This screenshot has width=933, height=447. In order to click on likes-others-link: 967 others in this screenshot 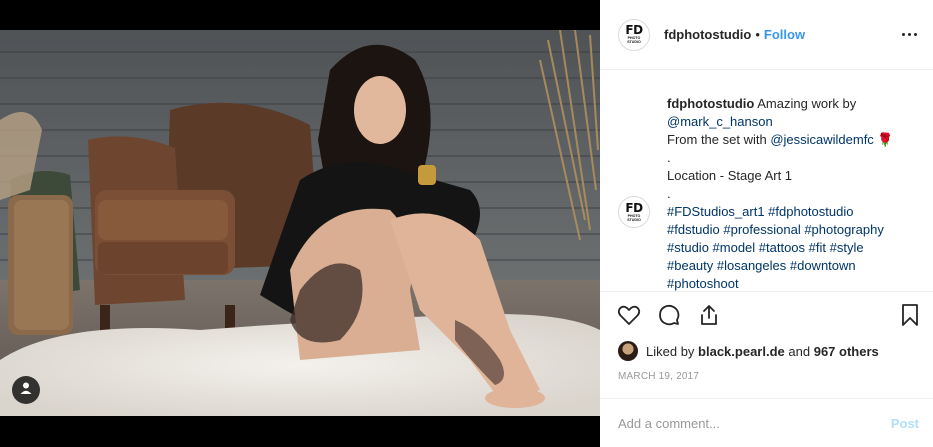, I will do `click(846, 351)`.